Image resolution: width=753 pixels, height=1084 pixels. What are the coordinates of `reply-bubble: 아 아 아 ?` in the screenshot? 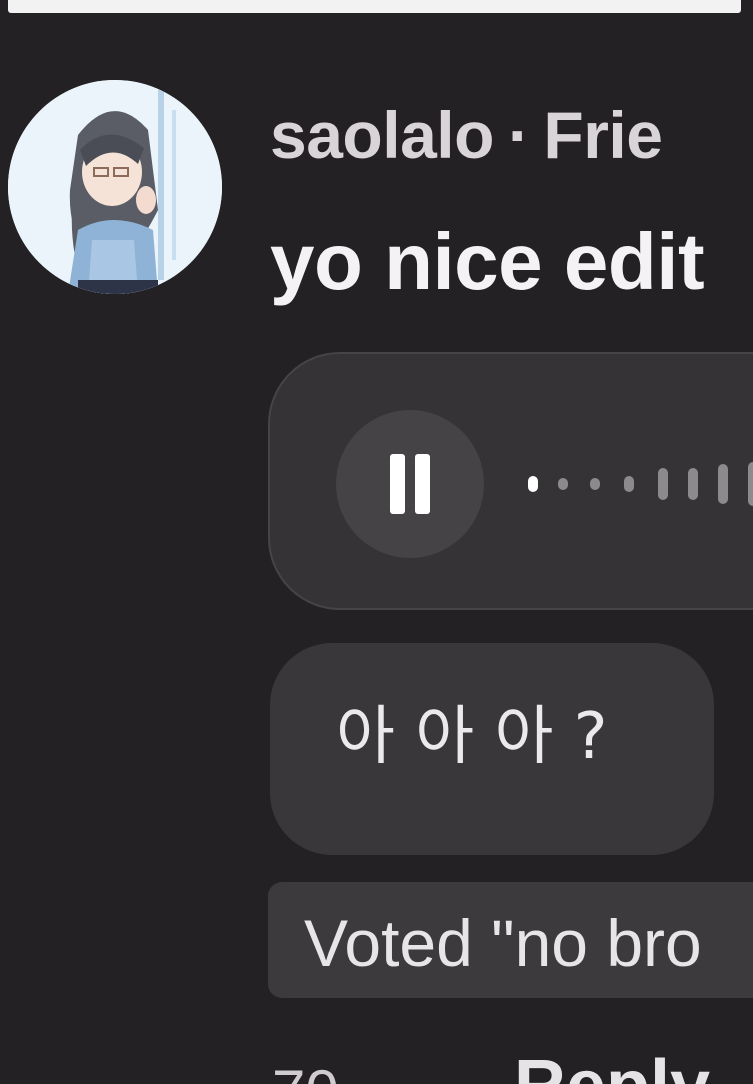 It's located at (492, 749).